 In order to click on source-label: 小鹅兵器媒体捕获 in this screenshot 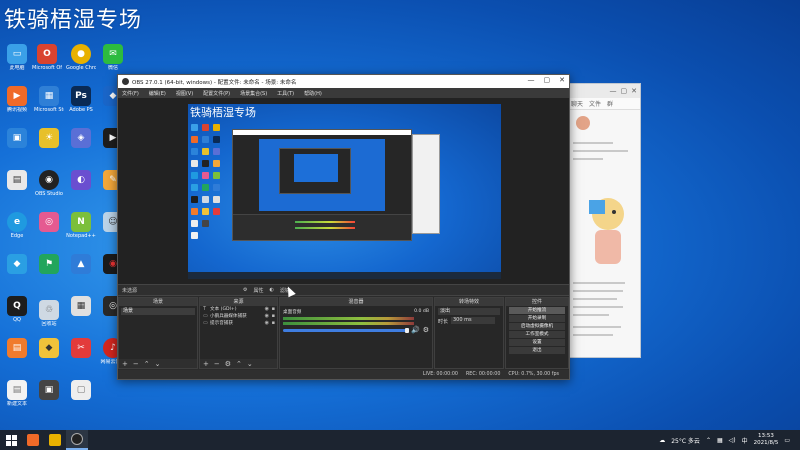, I will do `click(228, 316)`.